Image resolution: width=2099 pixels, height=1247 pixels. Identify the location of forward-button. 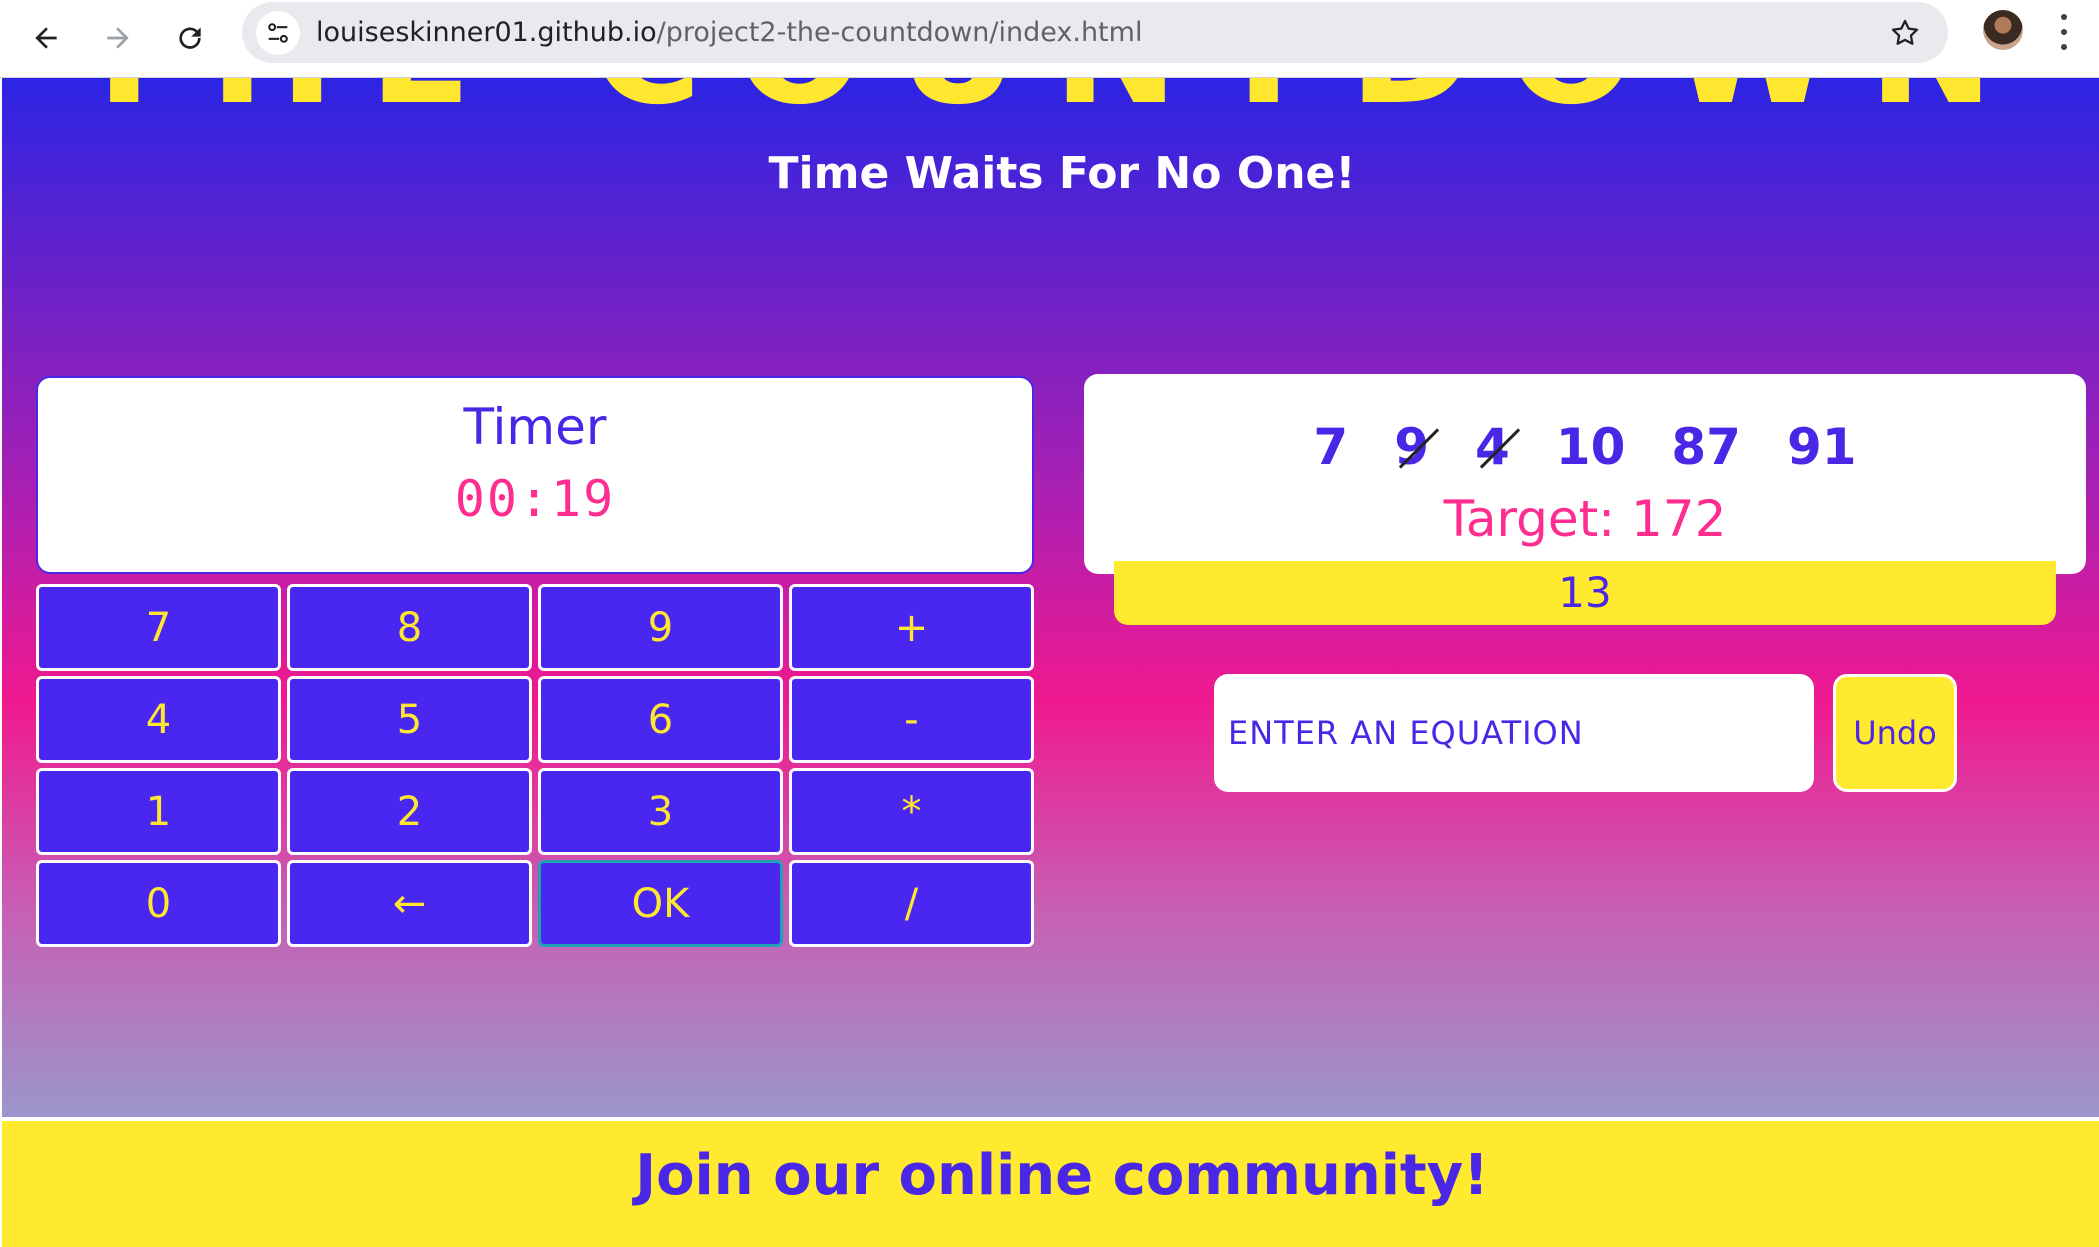
(118, 38).